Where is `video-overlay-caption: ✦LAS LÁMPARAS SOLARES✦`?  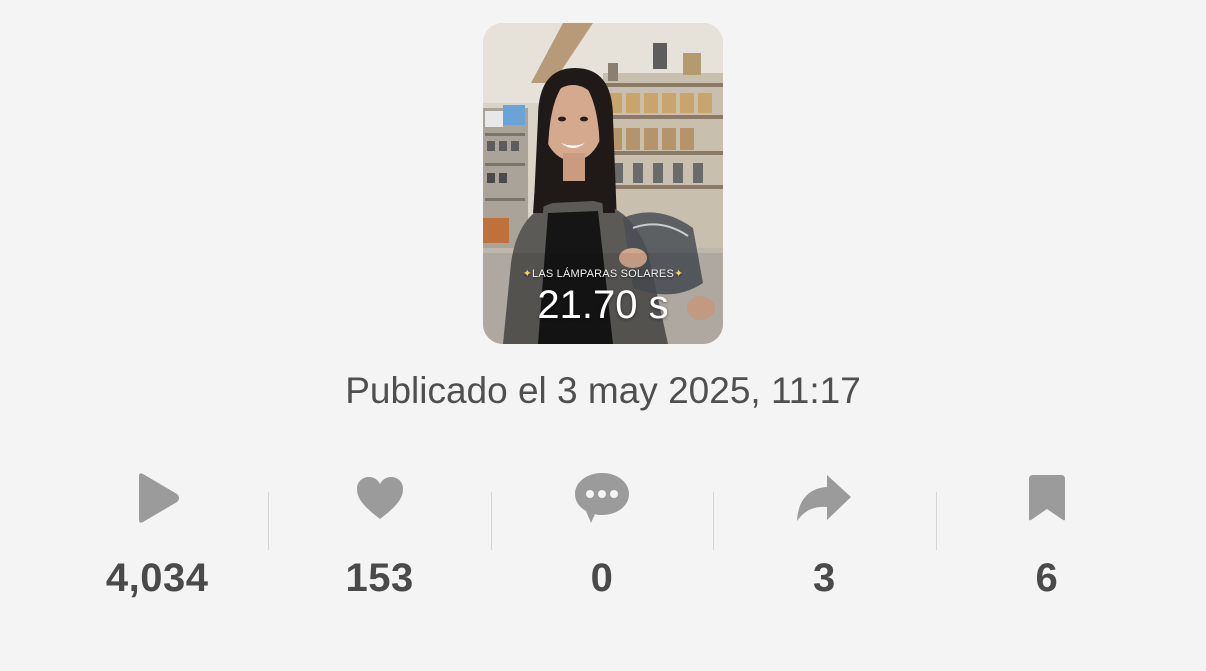 video-overlay-caption: ✦LAS LÁMPARAS SOLARES✦ is located at coordinates (603, 273).